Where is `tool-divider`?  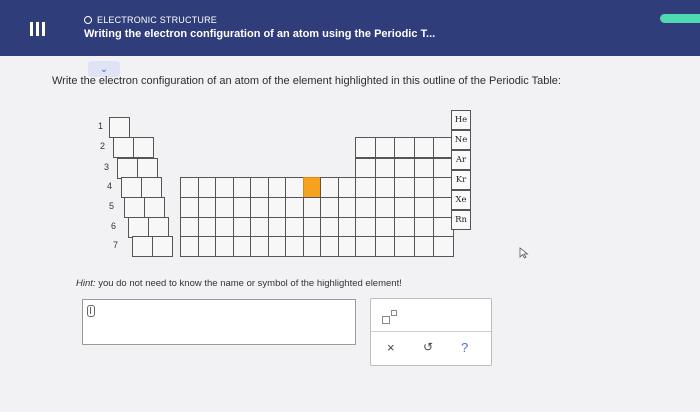 tool-divider is located at coordinates (431, 331).